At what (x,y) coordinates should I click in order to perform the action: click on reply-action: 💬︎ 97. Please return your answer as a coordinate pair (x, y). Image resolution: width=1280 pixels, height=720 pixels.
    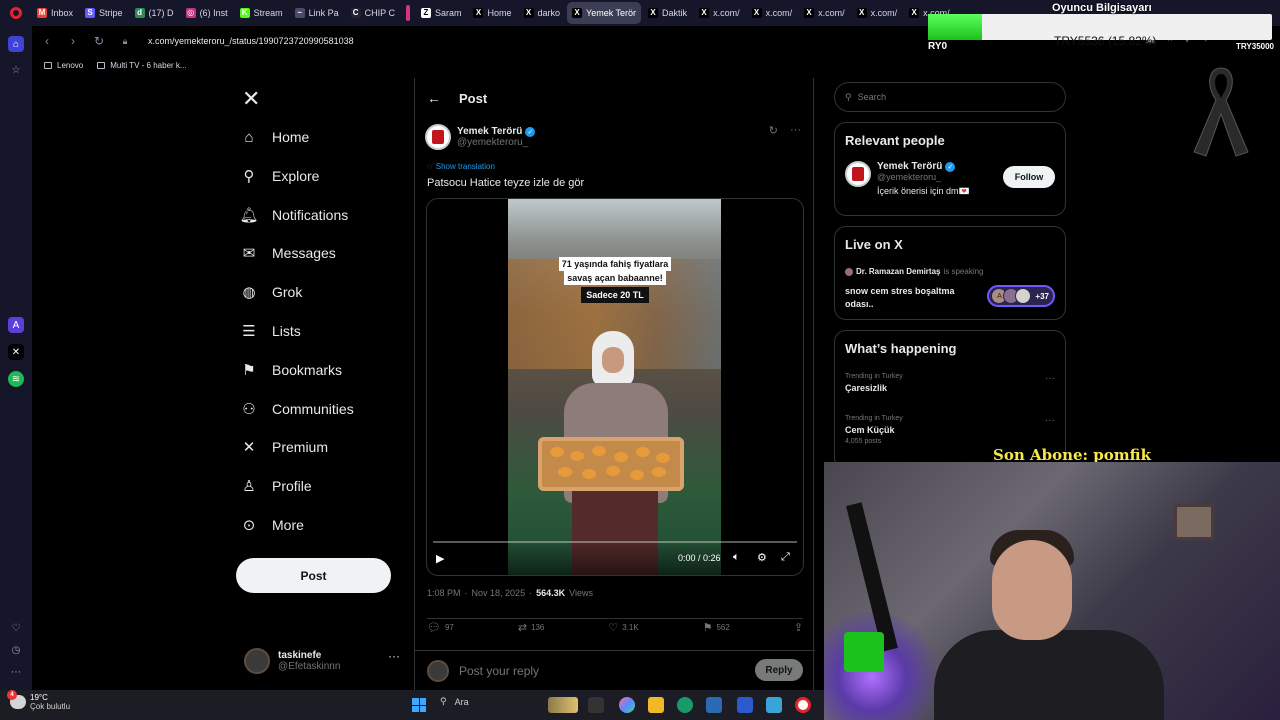
    Looking at the image, I should click on (440, 627).